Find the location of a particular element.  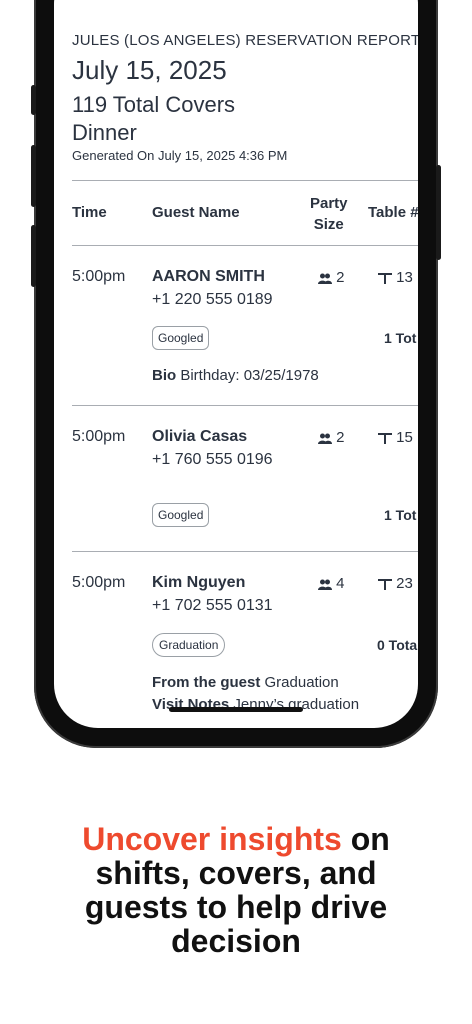

header-table-number: Table # is located at coordinates (393, 212).